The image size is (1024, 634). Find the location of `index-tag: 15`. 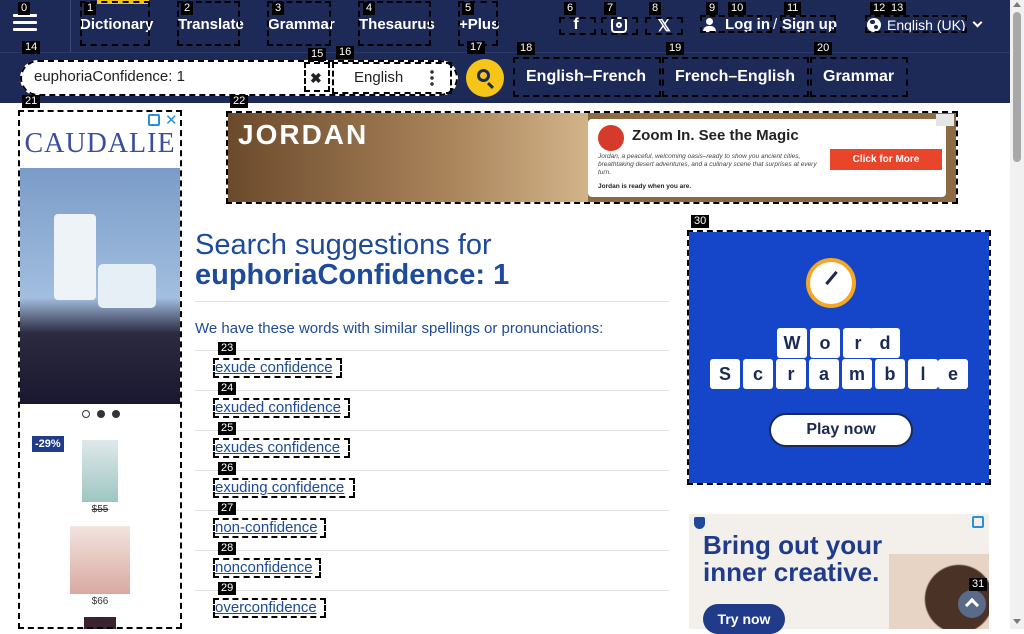

index-tag: 15 is located at coordinates (317, 54).